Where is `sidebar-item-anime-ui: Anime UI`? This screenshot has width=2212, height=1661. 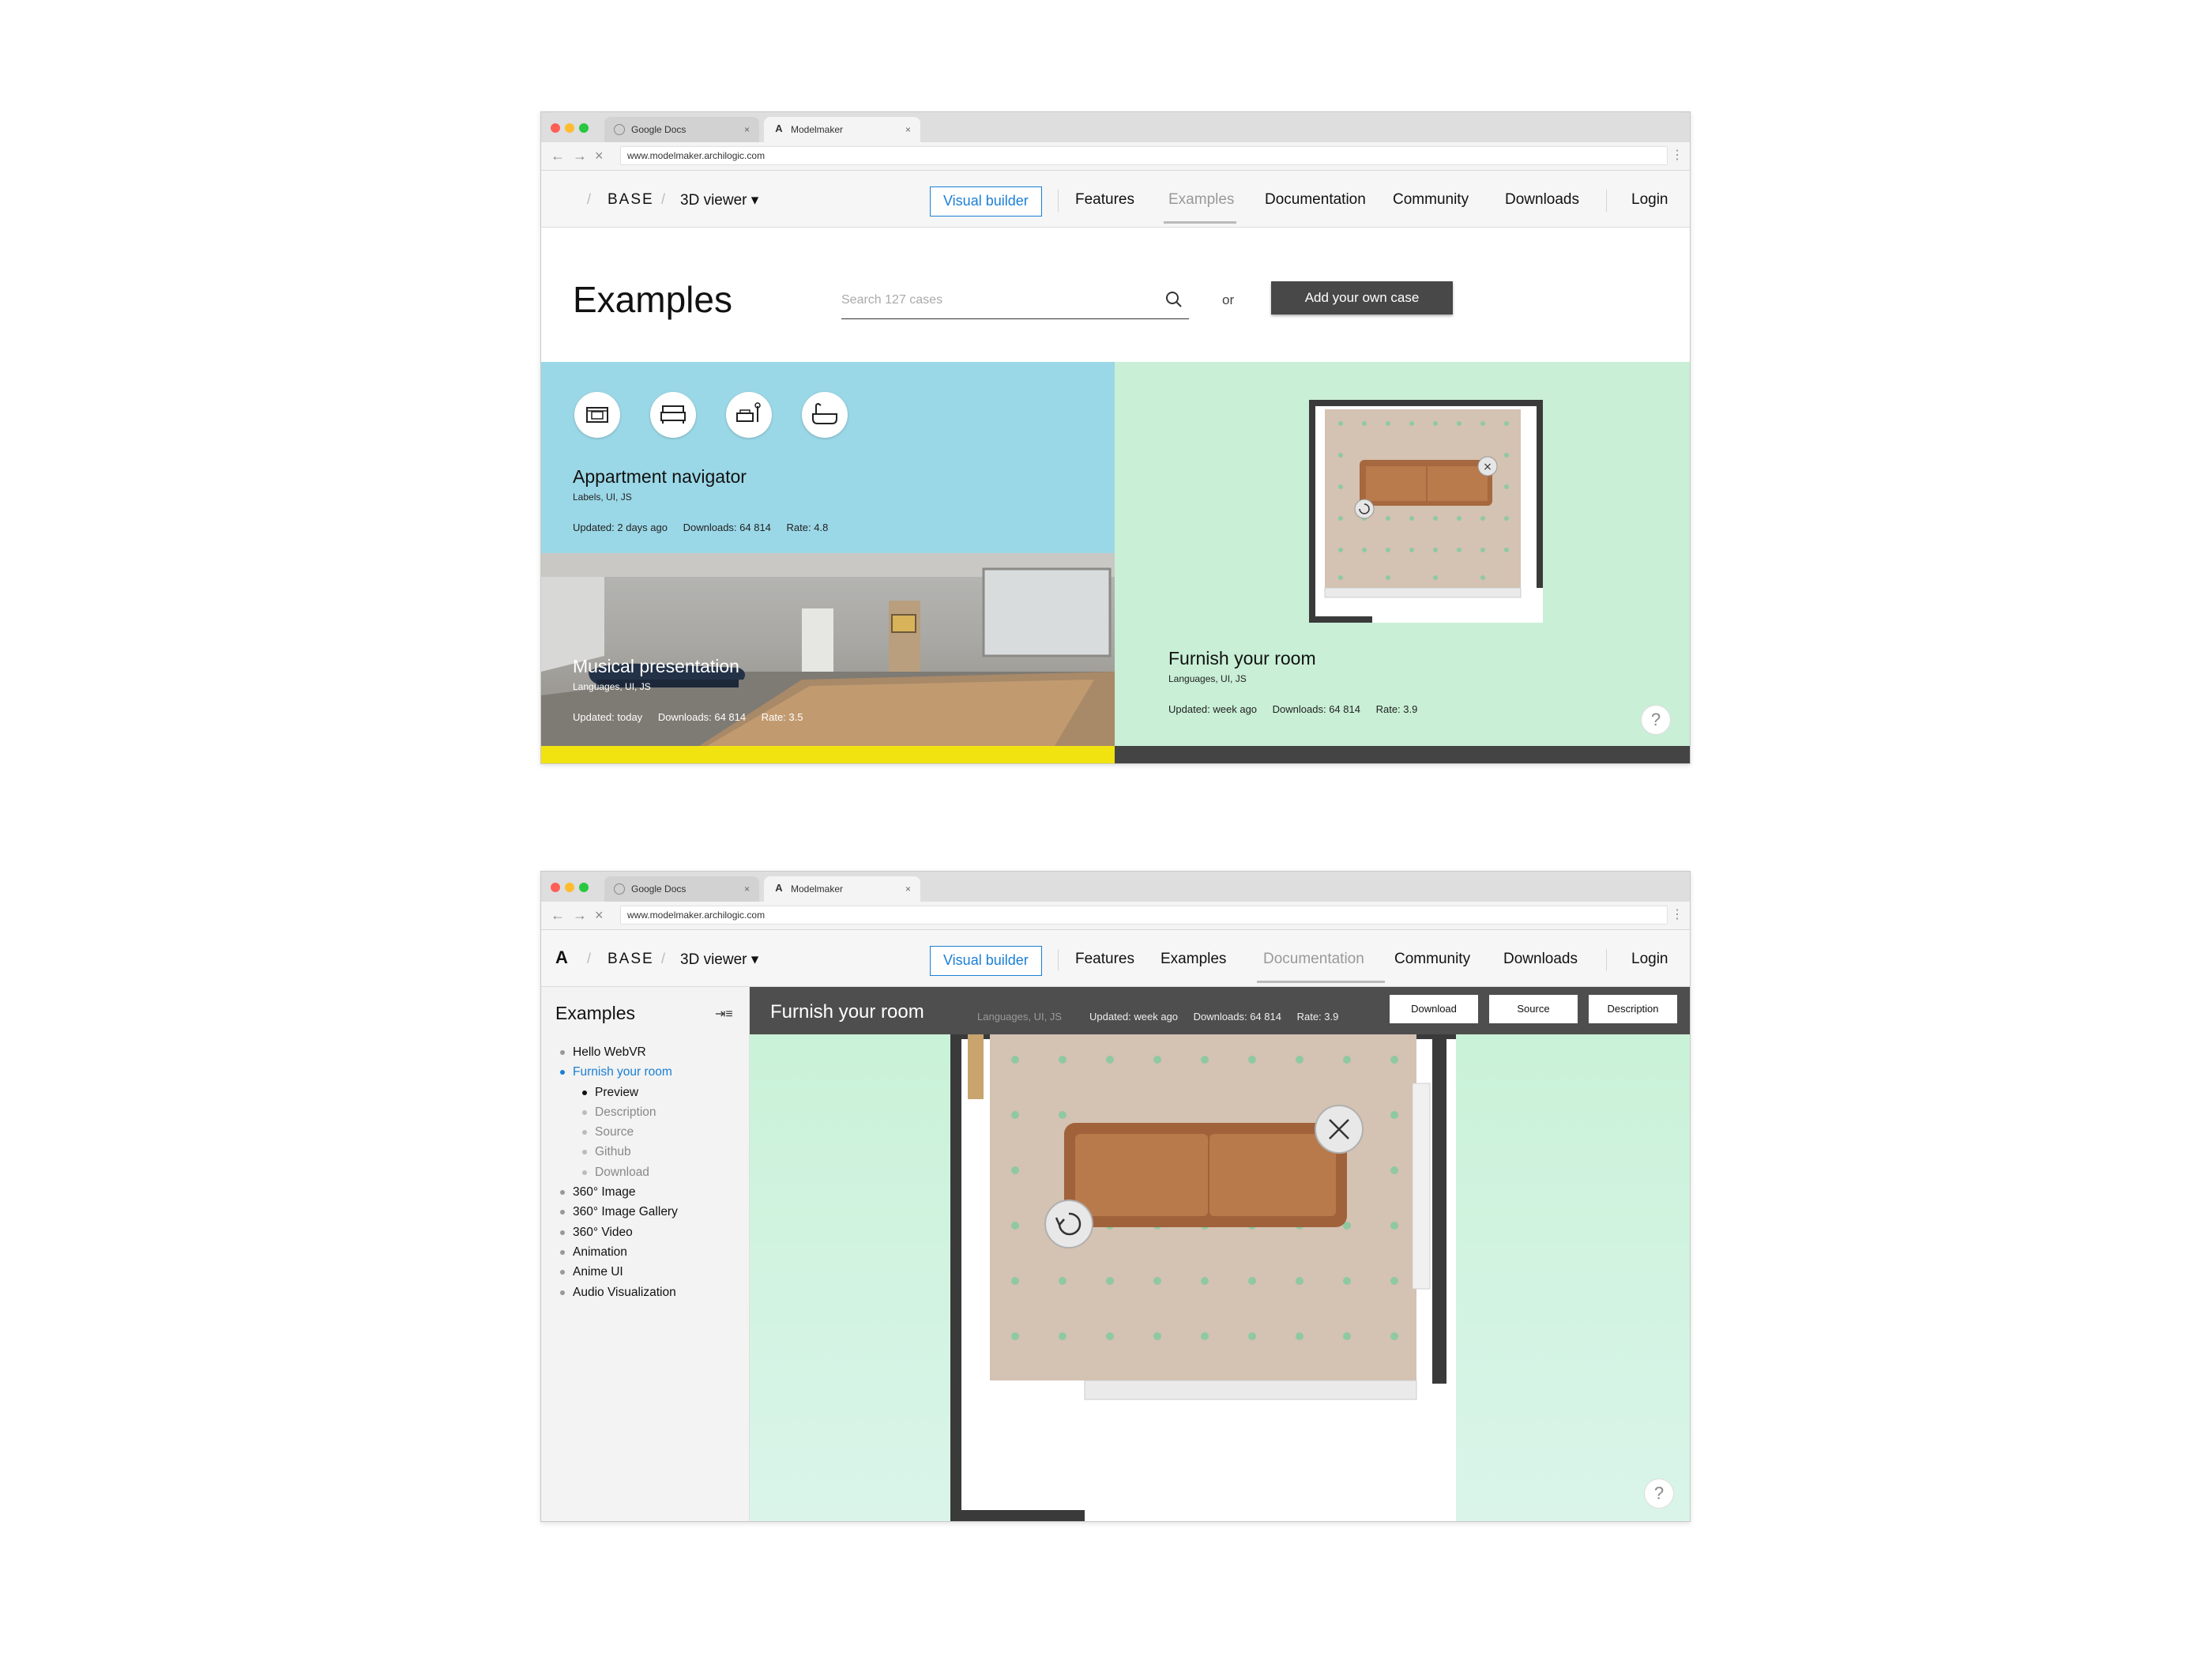
sidebar-item-anime-ui: Anime UI is located at coordinates (619, 1272).